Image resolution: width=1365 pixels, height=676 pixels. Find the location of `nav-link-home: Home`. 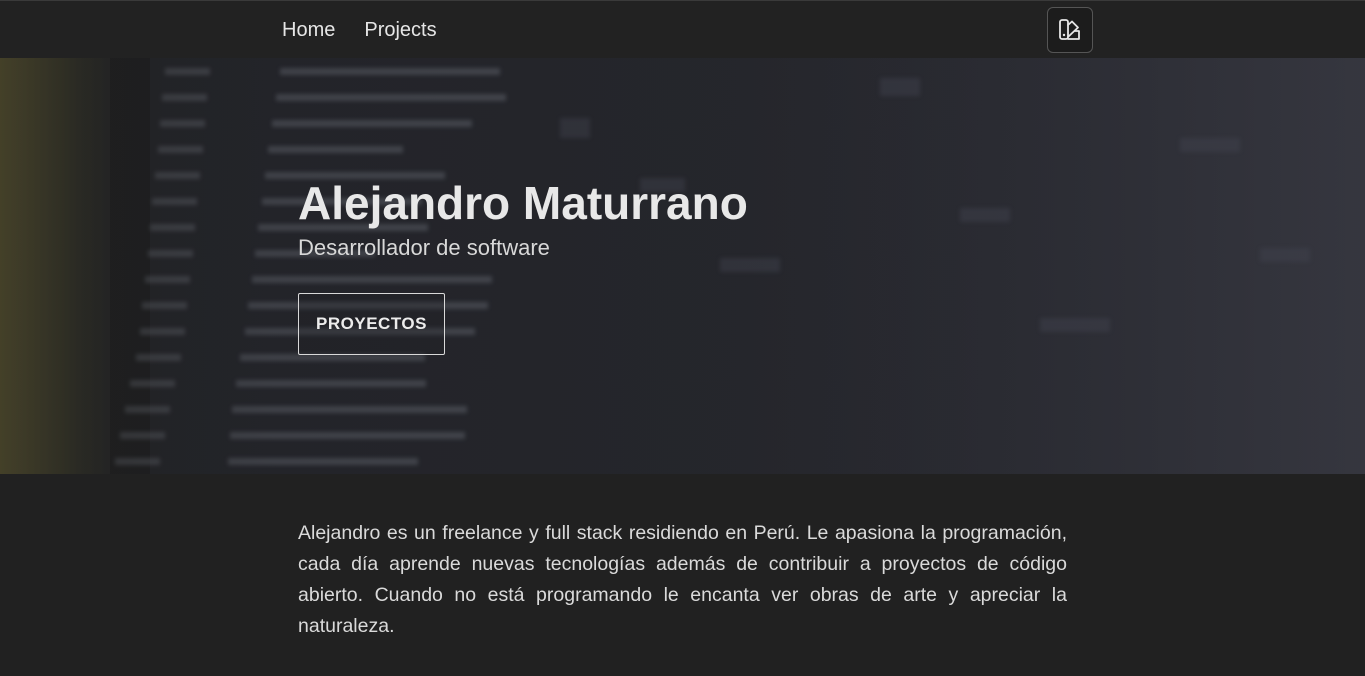

nav-link-home: Home is located at coordinates (308, 30).